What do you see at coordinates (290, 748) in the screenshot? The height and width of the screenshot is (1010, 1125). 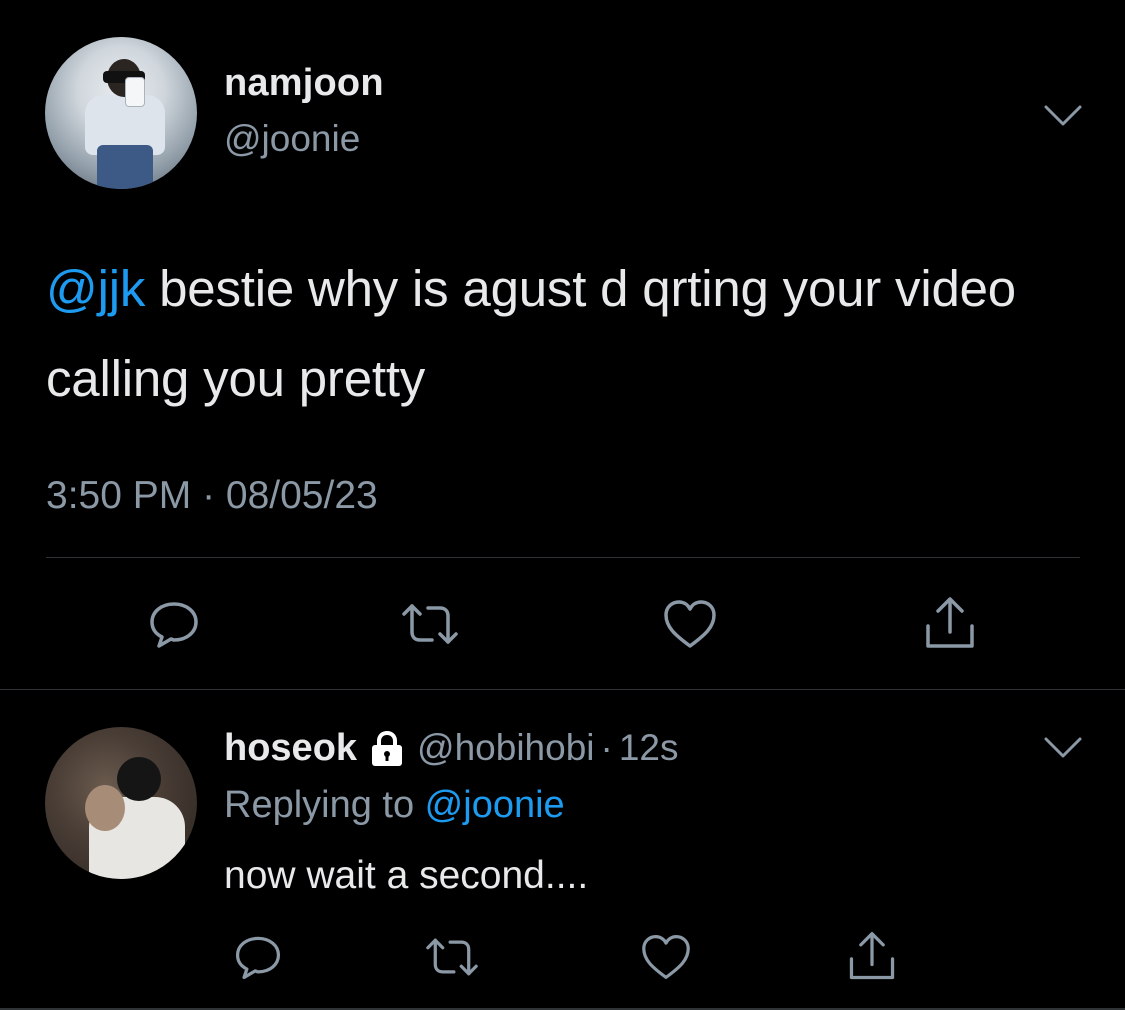 I see `display-name: hoseok` at bounding box center [290, 748].